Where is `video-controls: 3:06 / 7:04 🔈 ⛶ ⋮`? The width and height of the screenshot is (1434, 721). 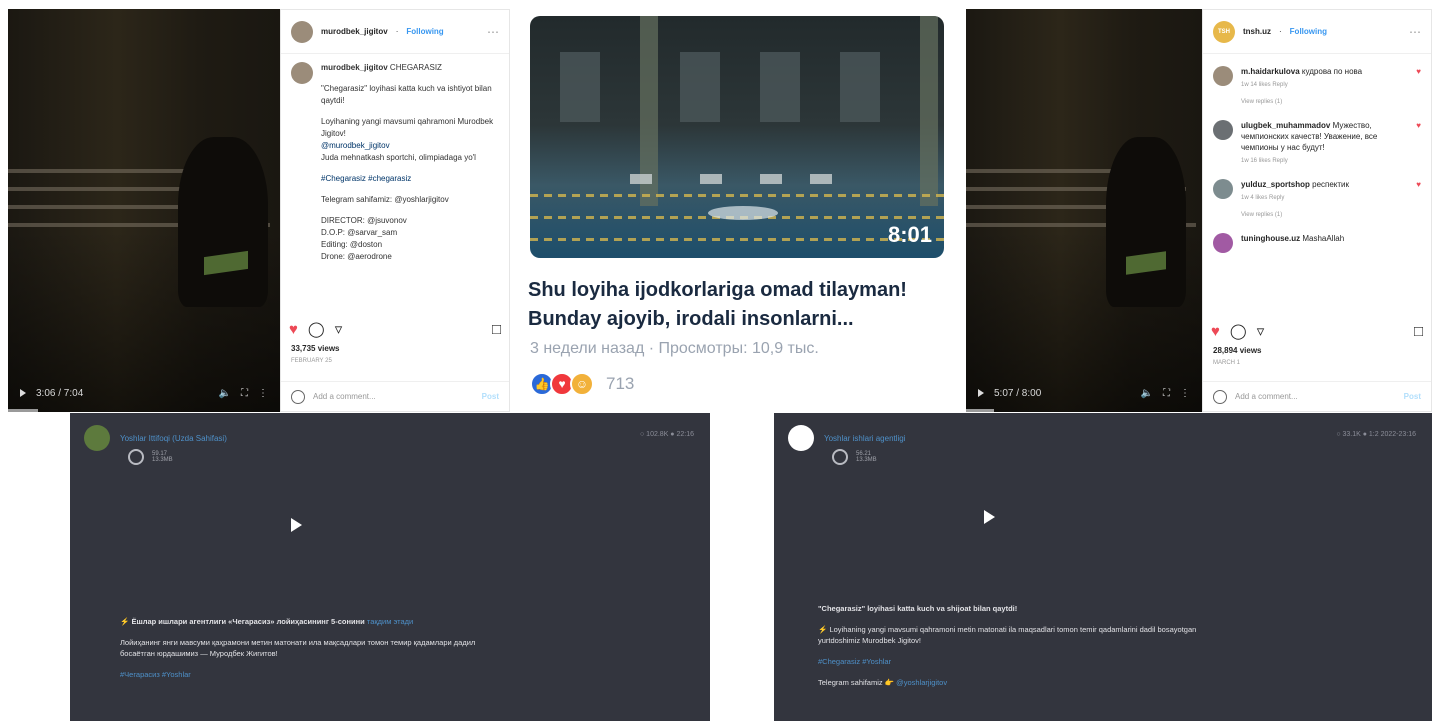 video-controls: 3:06 / 7:04 🔈 ⛶ ⋮ is located at coordinates (144, 393).